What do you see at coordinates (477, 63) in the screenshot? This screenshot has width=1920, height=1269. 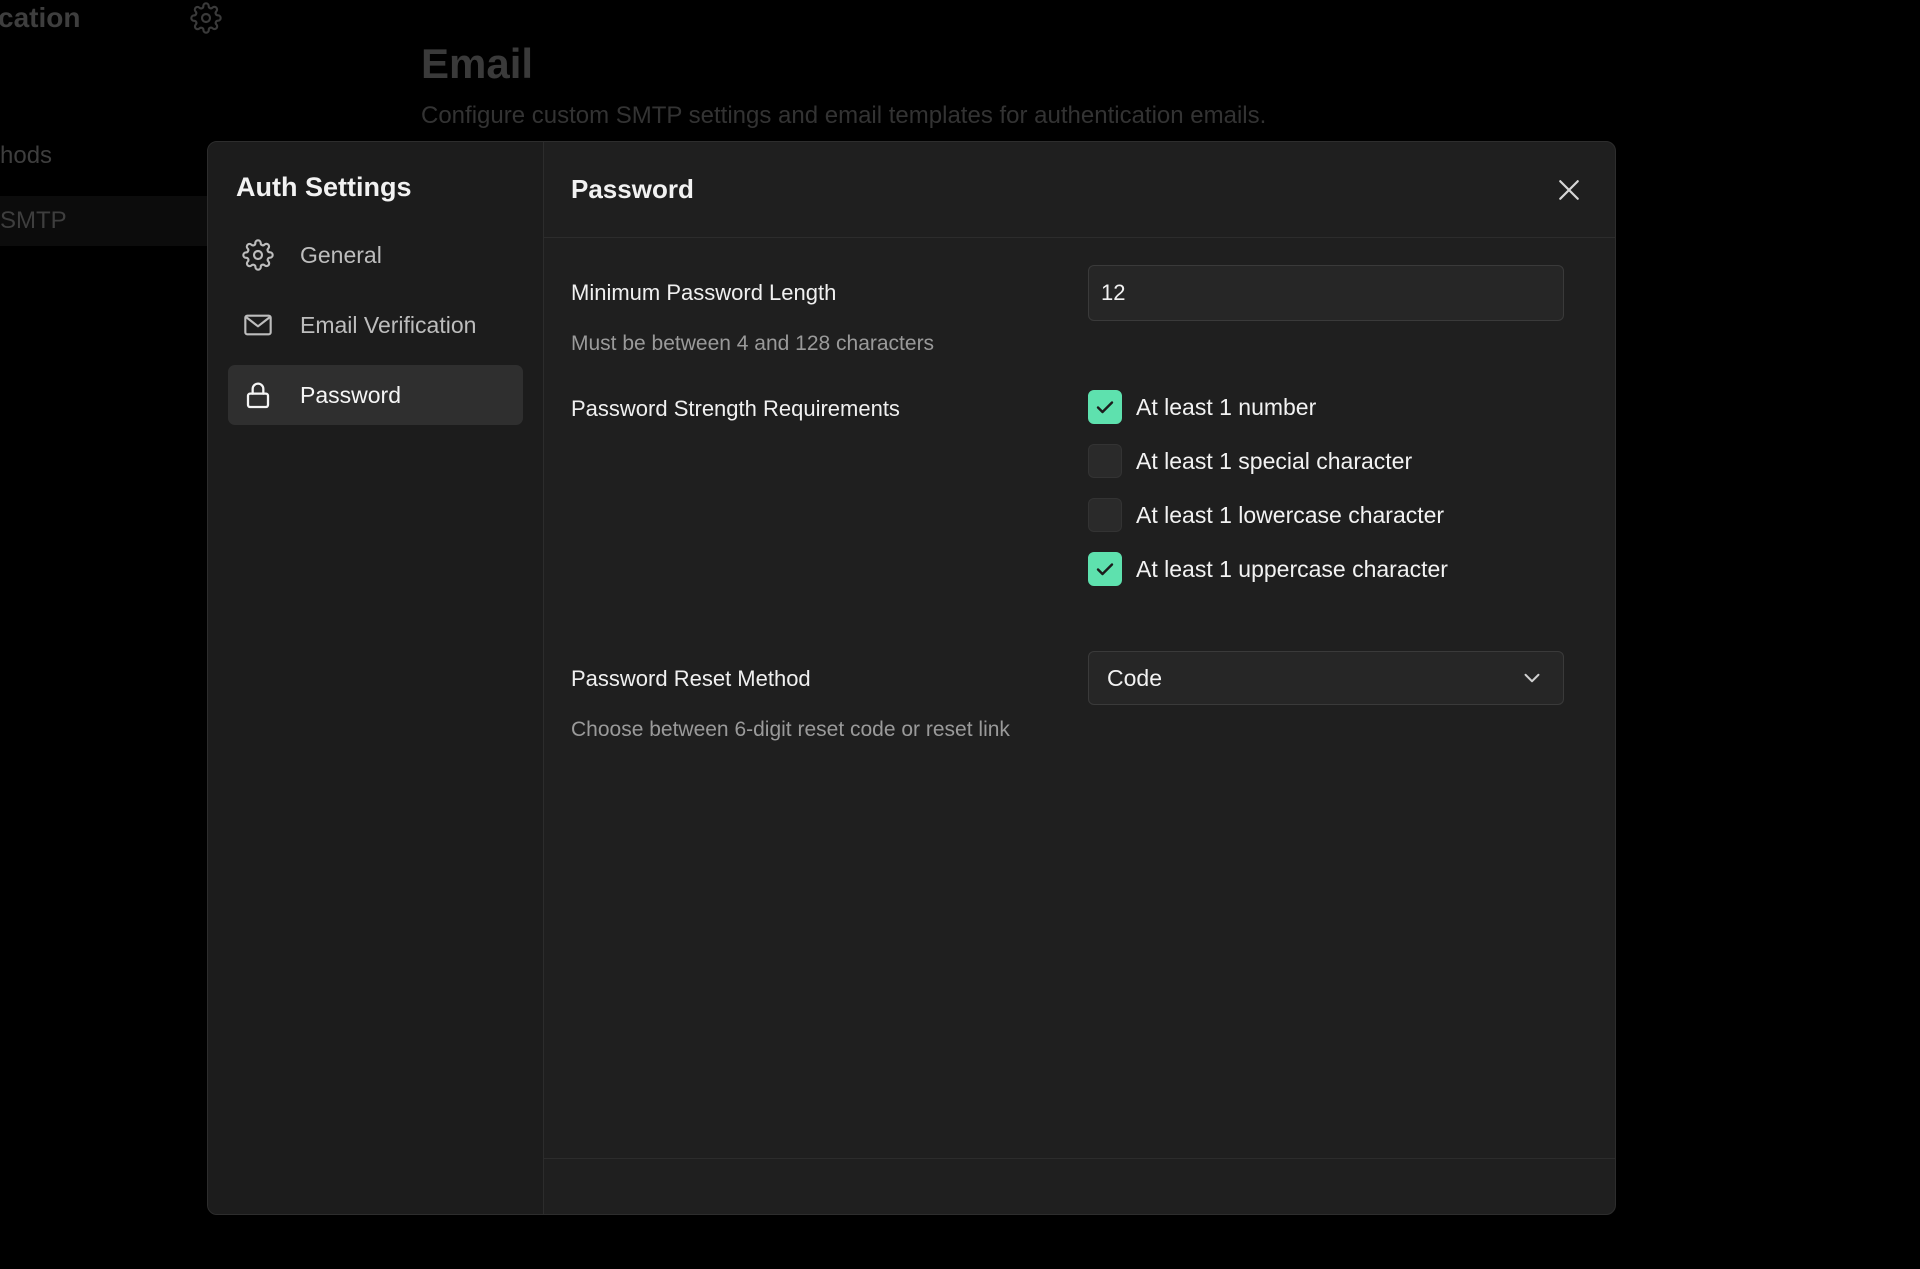 I see `background-page-title: Email` at bounding box center [477, 63].